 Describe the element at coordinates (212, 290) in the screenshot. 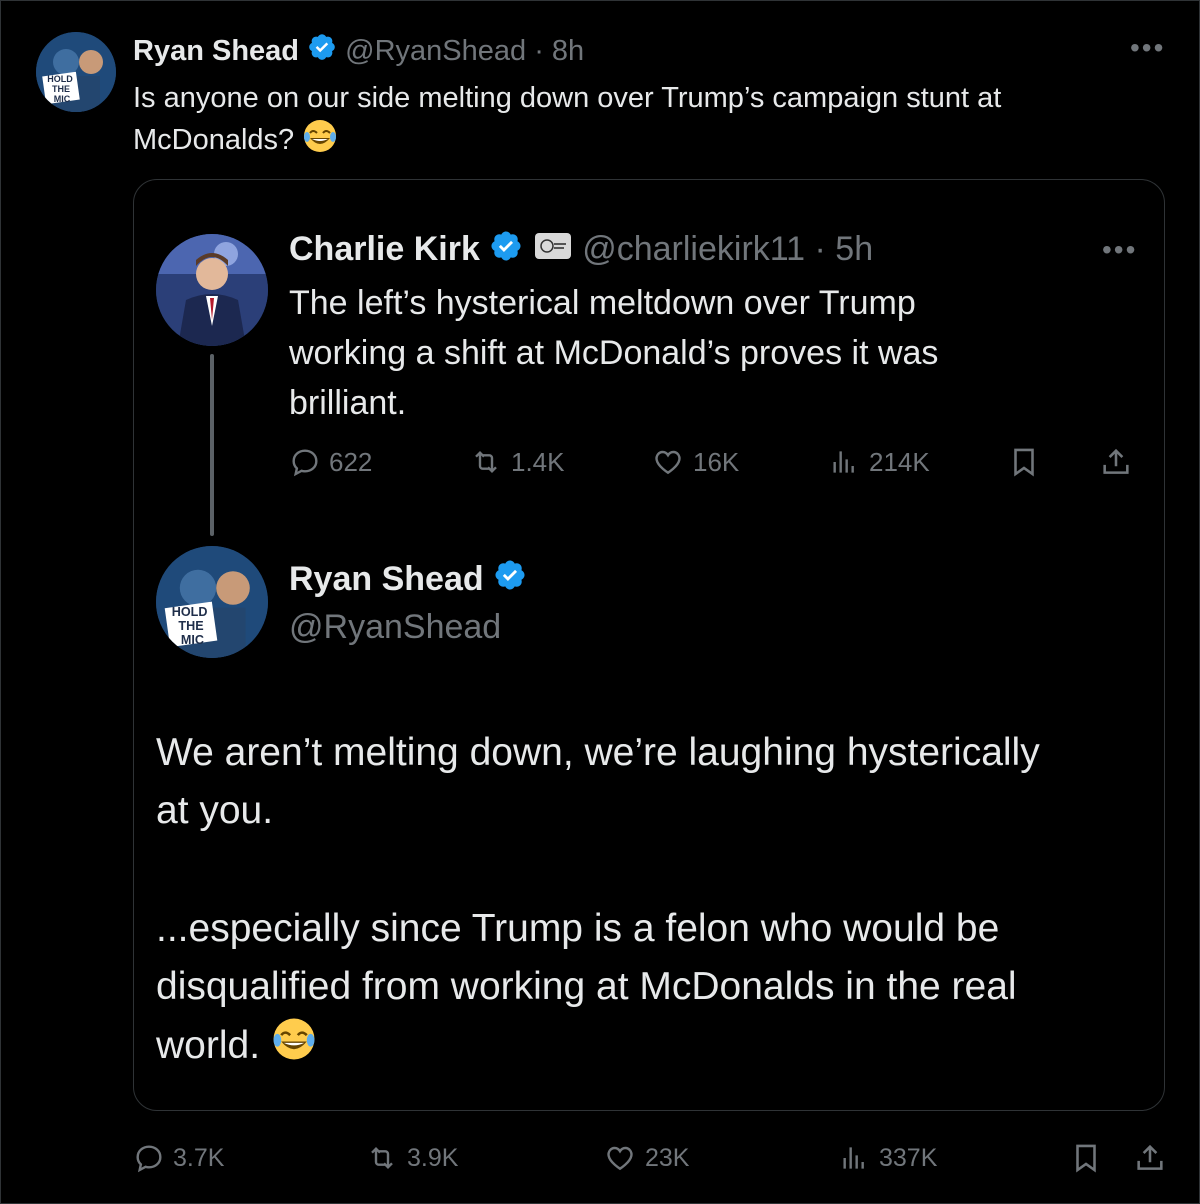

I see `parent-author-avatar` at that location.